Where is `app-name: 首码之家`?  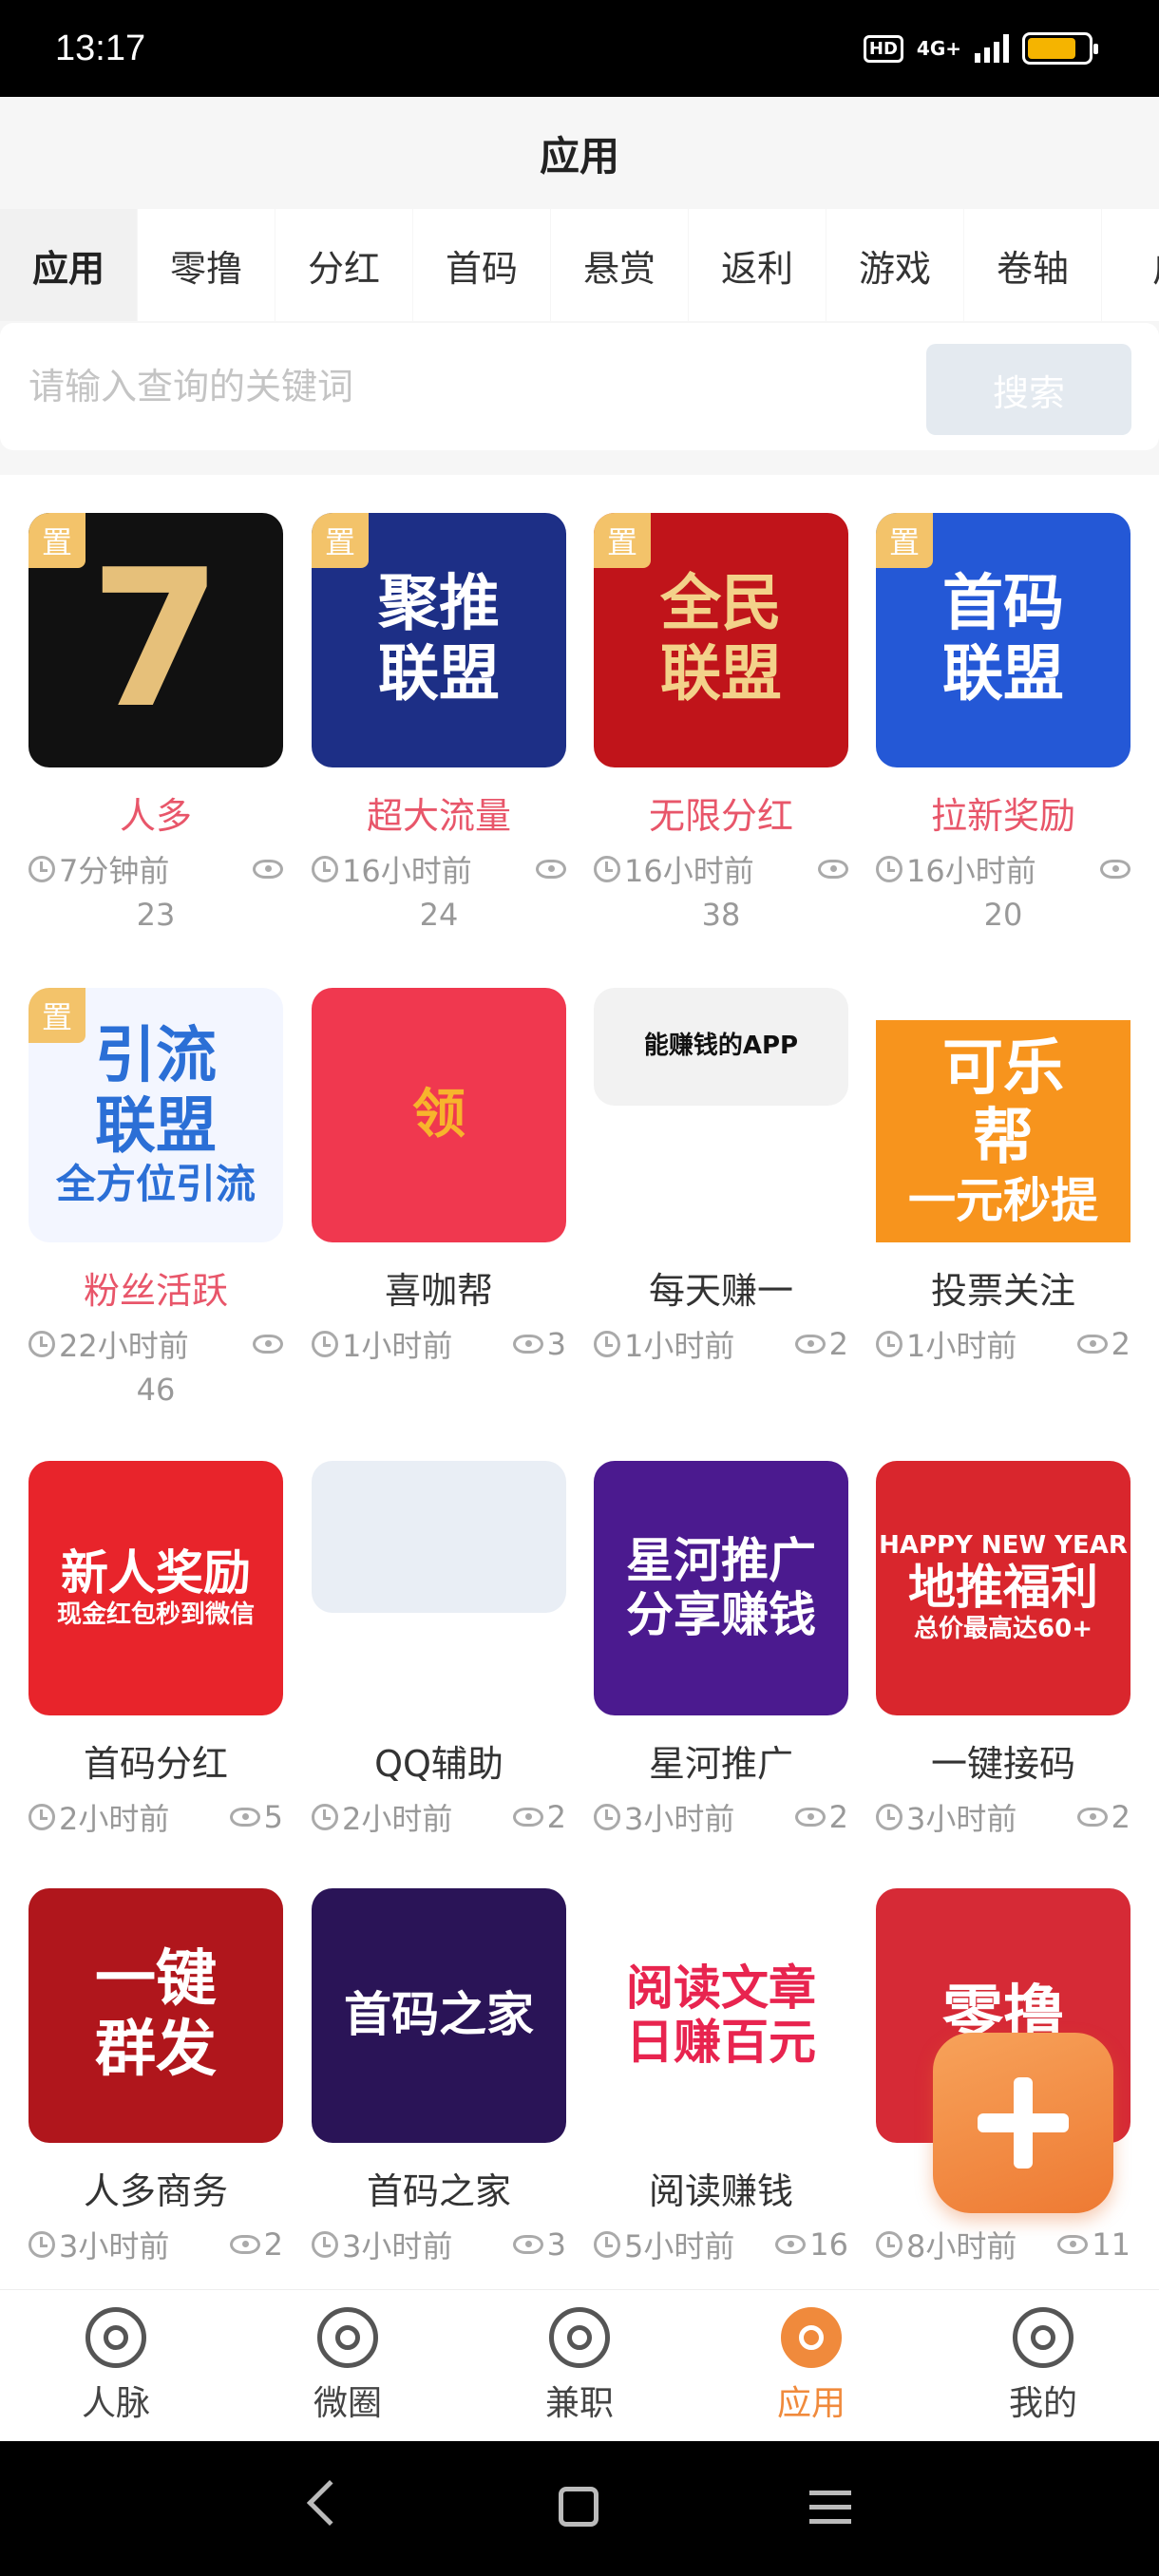
app-name: 首码之家 is located at coordinates (438, 2191).